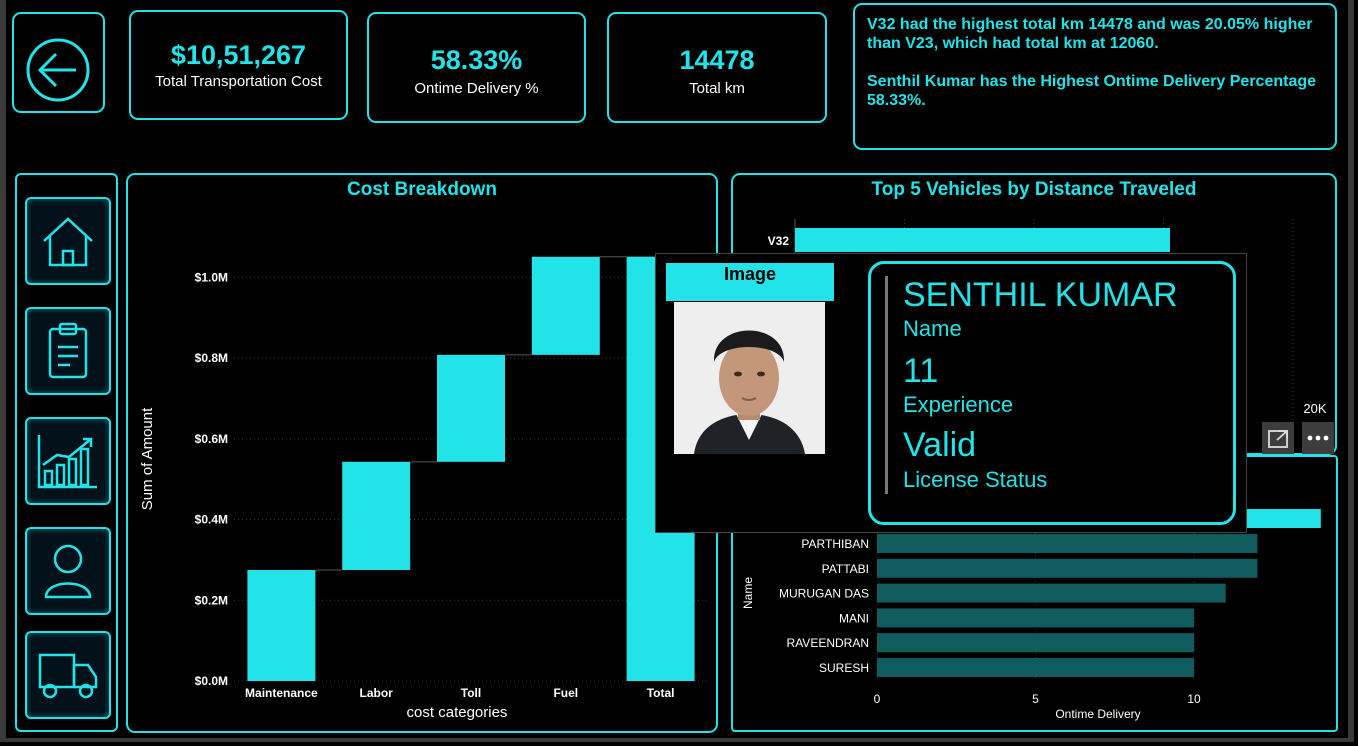  I want to click on x-tick-label: Toll, so click(471, 693).